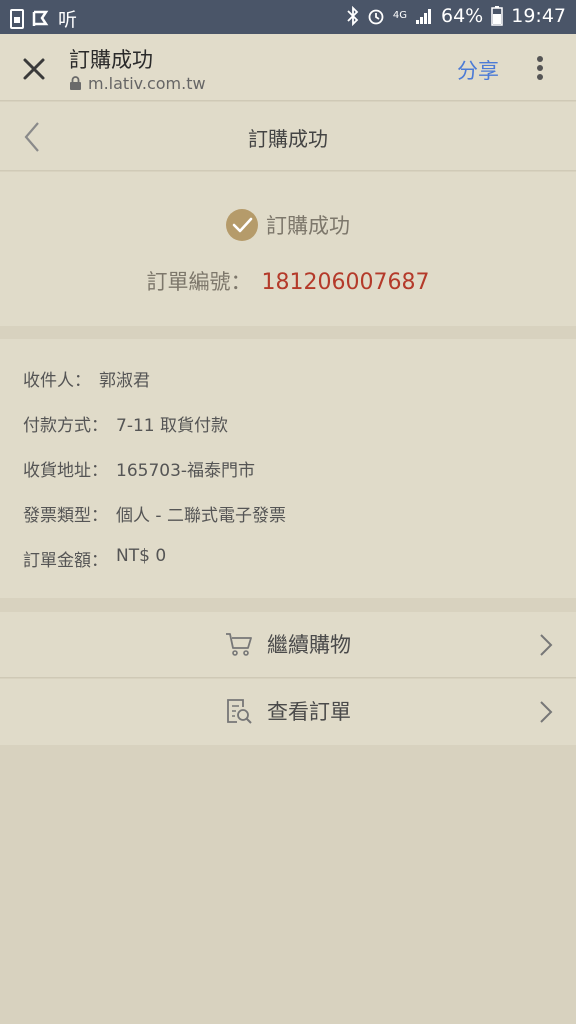  What do you see at coordinates (172, 426) in the screenshot?
I see `payment-method-value: 7-11 取貨付款` at bounding box center [172, 426].